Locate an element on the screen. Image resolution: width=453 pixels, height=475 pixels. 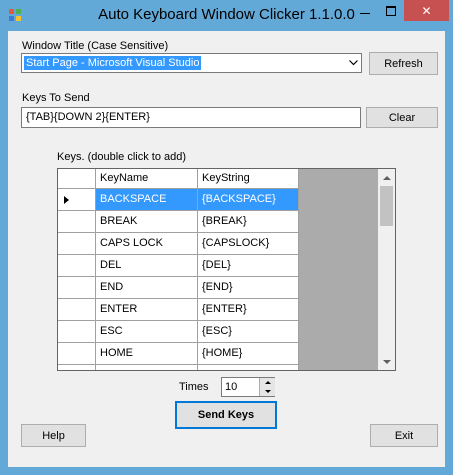
window-title-selected-value: Start Page - Microsoft Visual Studio is located at coordinates (113, 63).